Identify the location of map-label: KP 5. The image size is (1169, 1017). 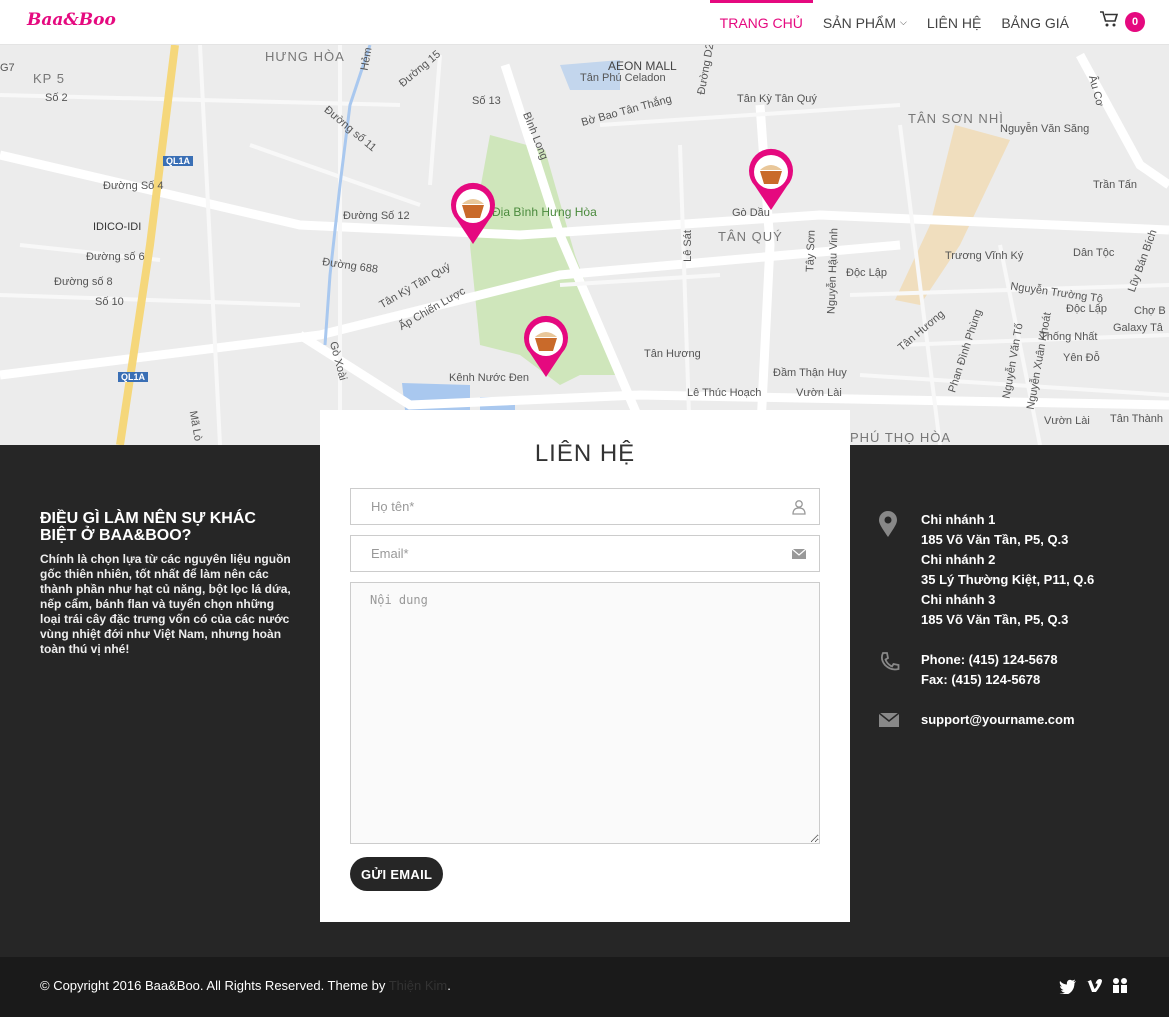
(49, 78).